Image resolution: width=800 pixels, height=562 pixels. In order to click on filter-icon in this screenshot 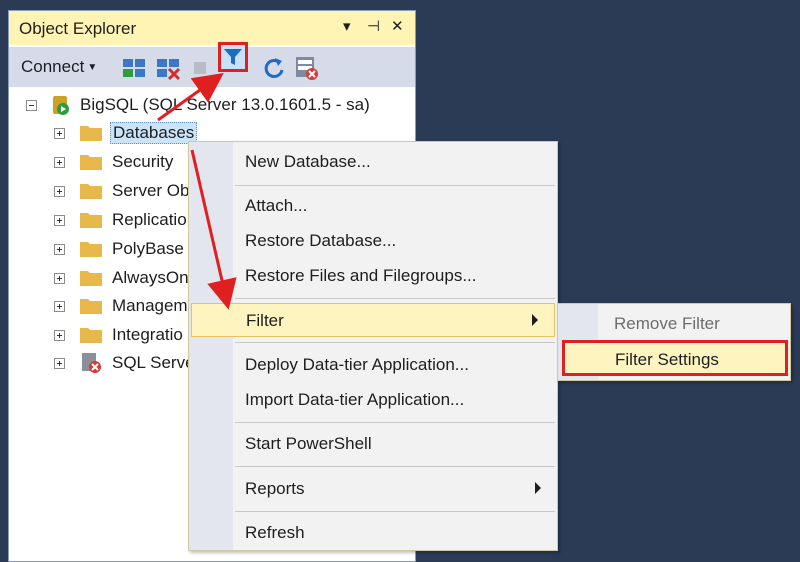, I will do `click(233, 57)`.